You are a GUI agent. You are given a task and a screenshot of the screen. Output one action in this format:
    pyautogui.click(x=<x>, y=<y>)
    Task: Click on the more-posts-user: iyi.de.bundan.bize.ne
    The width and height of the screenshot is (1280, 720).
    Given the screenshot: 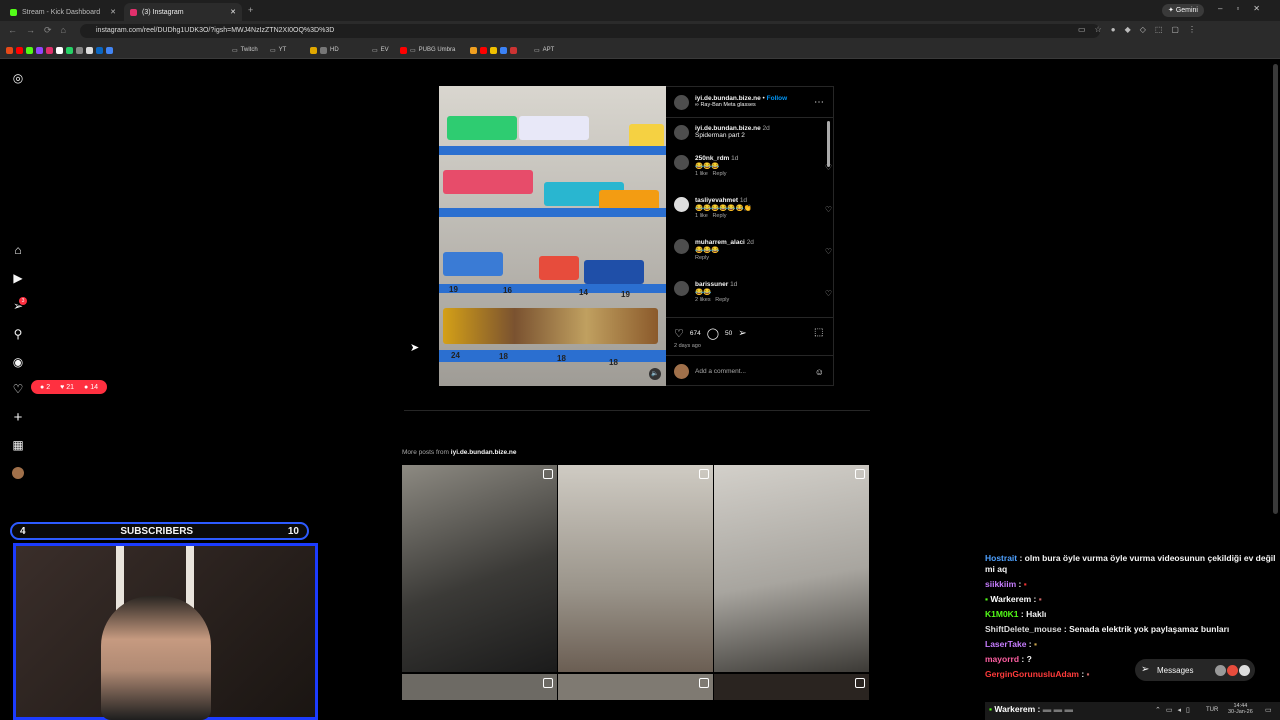 What is the action you would take?
    pyautogui.click(x=484, y=452)
    